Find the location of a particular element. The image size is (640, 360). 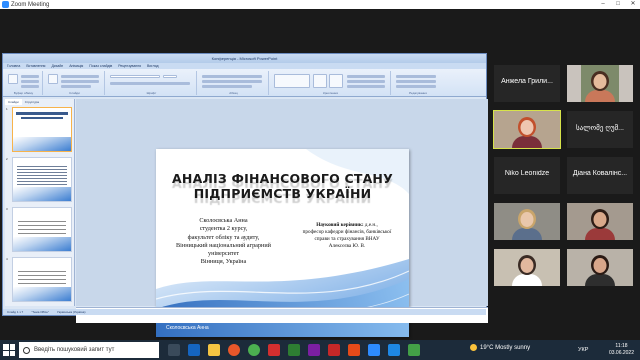

windows-start-button is located at coordinates (9, 350).